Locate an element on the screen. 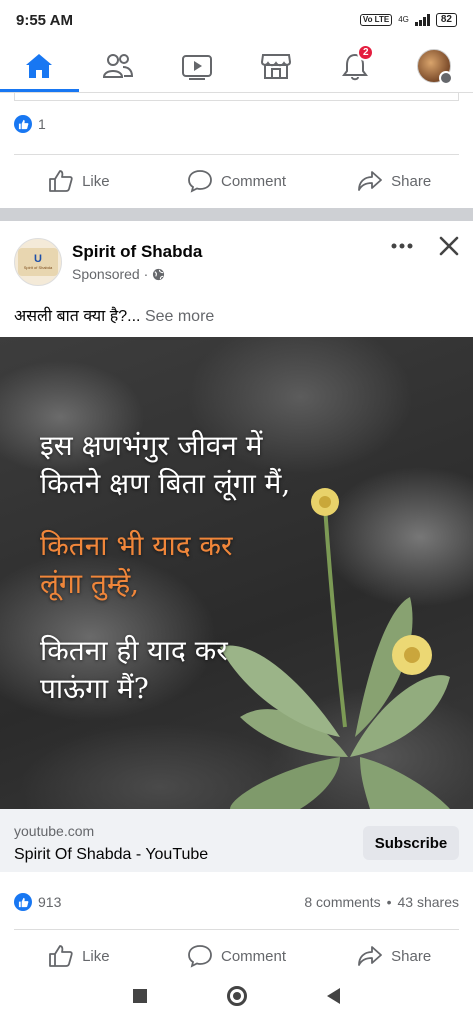  previous-post-actions: Like Comment Share is located at coordinates (236, 181).